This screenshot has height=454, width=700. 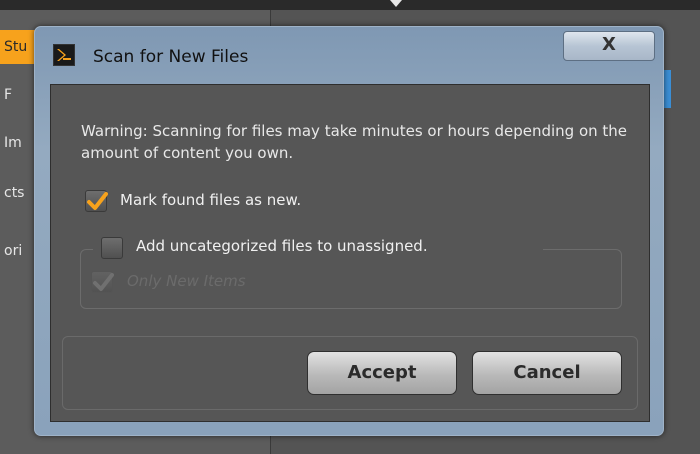 I want to click on checkmark-disabled-icon, so click(x=103, y=282).